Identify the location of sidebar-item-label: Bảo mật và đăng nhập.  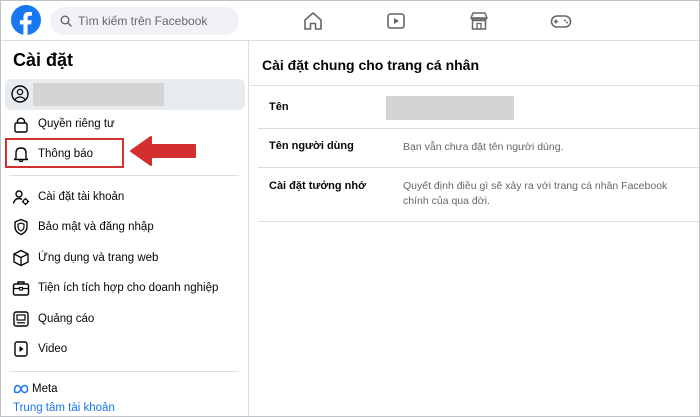
(96, 227).